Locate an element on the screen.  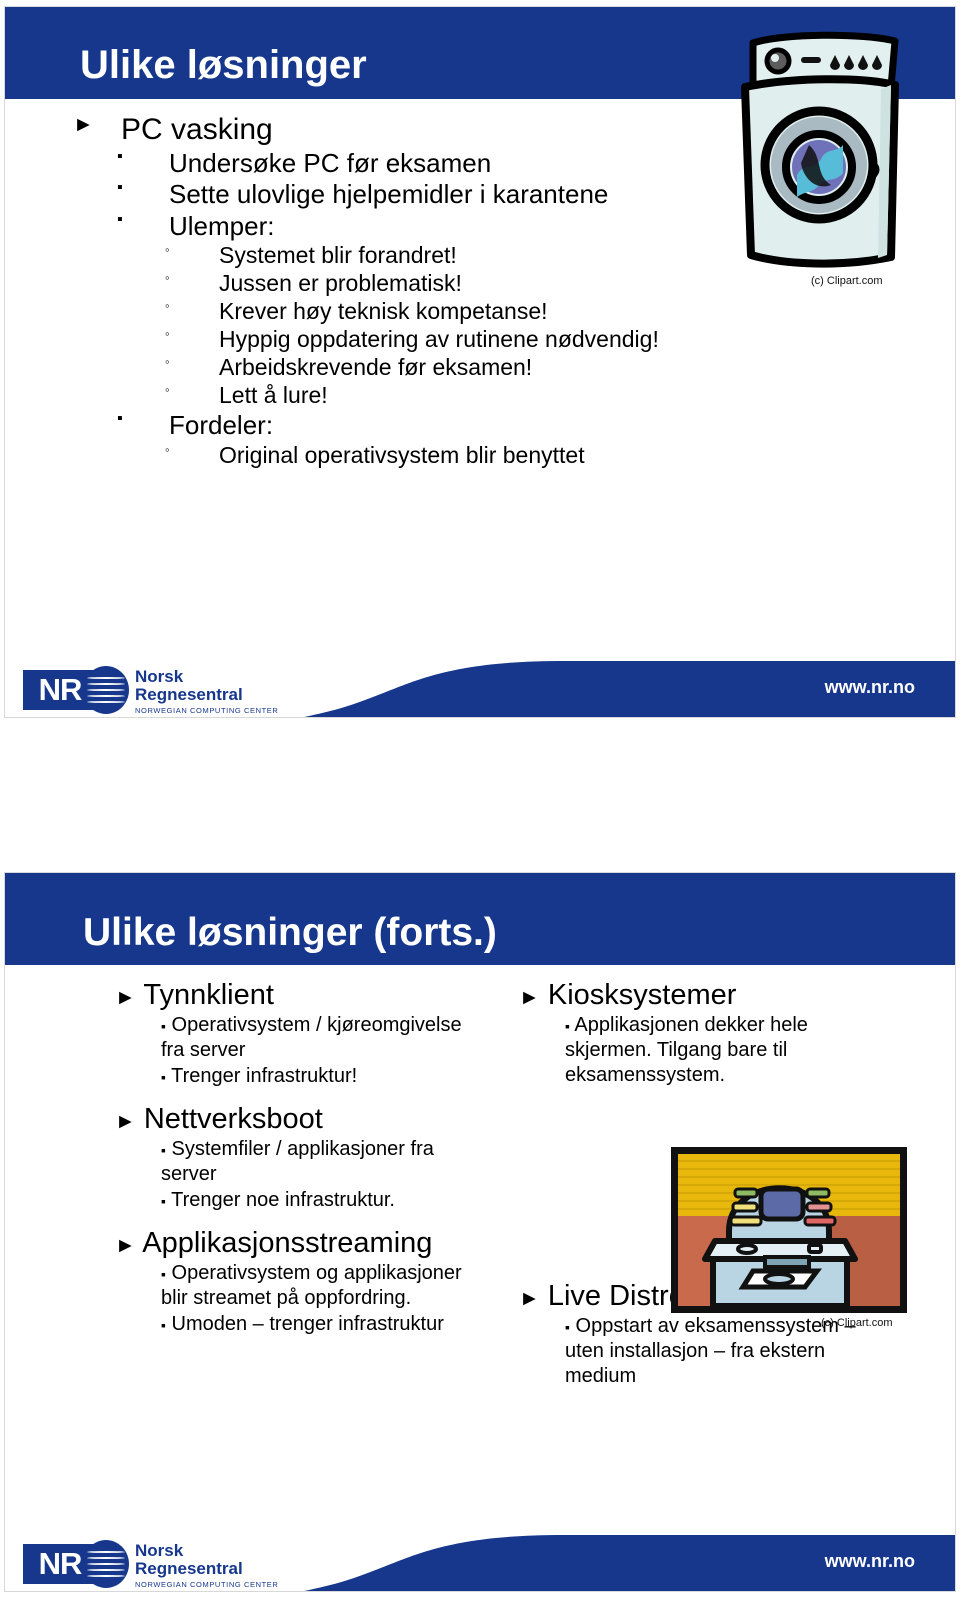
kiosk-clipart-caption: (c) Clipart.com is located at coordinates (857, 1323).